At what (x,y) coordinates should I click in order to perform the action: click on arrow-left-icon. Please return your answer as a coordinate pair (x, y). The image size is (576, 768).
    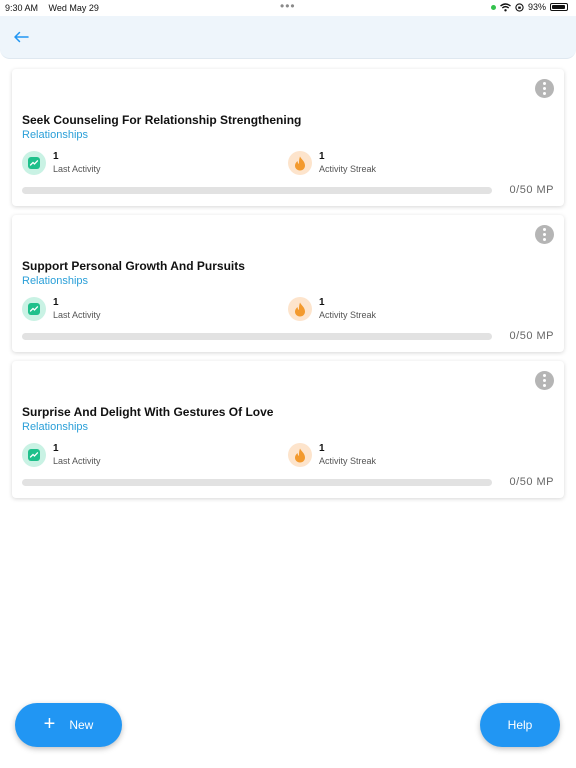
    Looking at the image, I should click on (21, 37).